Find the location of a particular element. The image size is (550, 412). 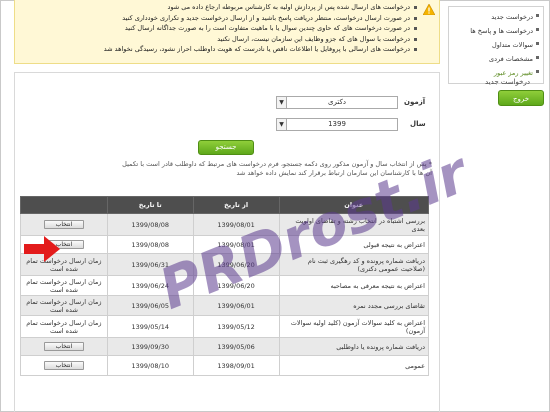

to-date: 1399/08/10 is located at coordinates (150, 365).